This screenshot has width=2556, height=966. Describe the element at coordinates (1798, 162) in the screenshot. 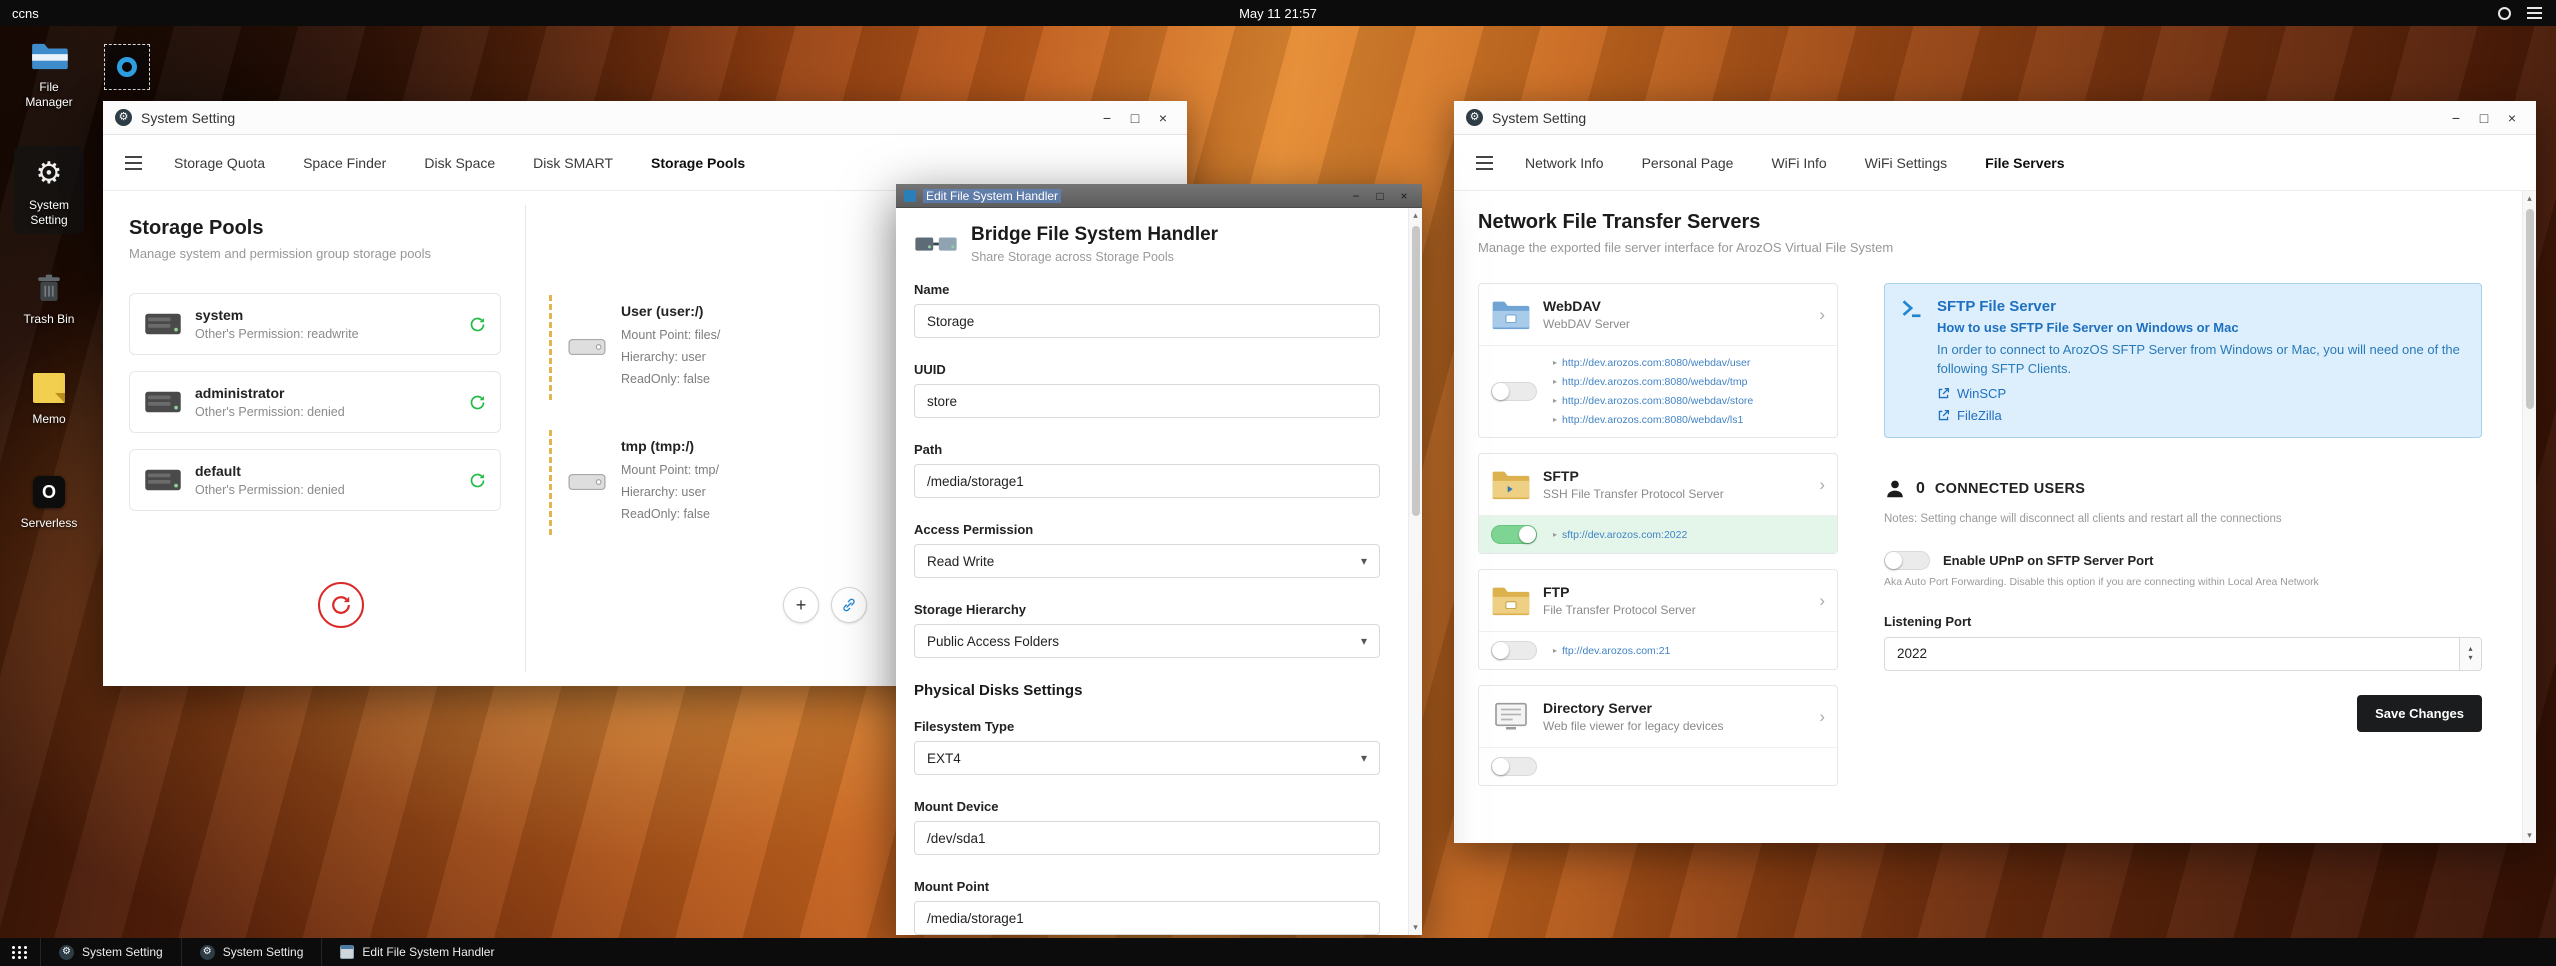

I see `tab-wifi-info: WiFi Info` at that location.